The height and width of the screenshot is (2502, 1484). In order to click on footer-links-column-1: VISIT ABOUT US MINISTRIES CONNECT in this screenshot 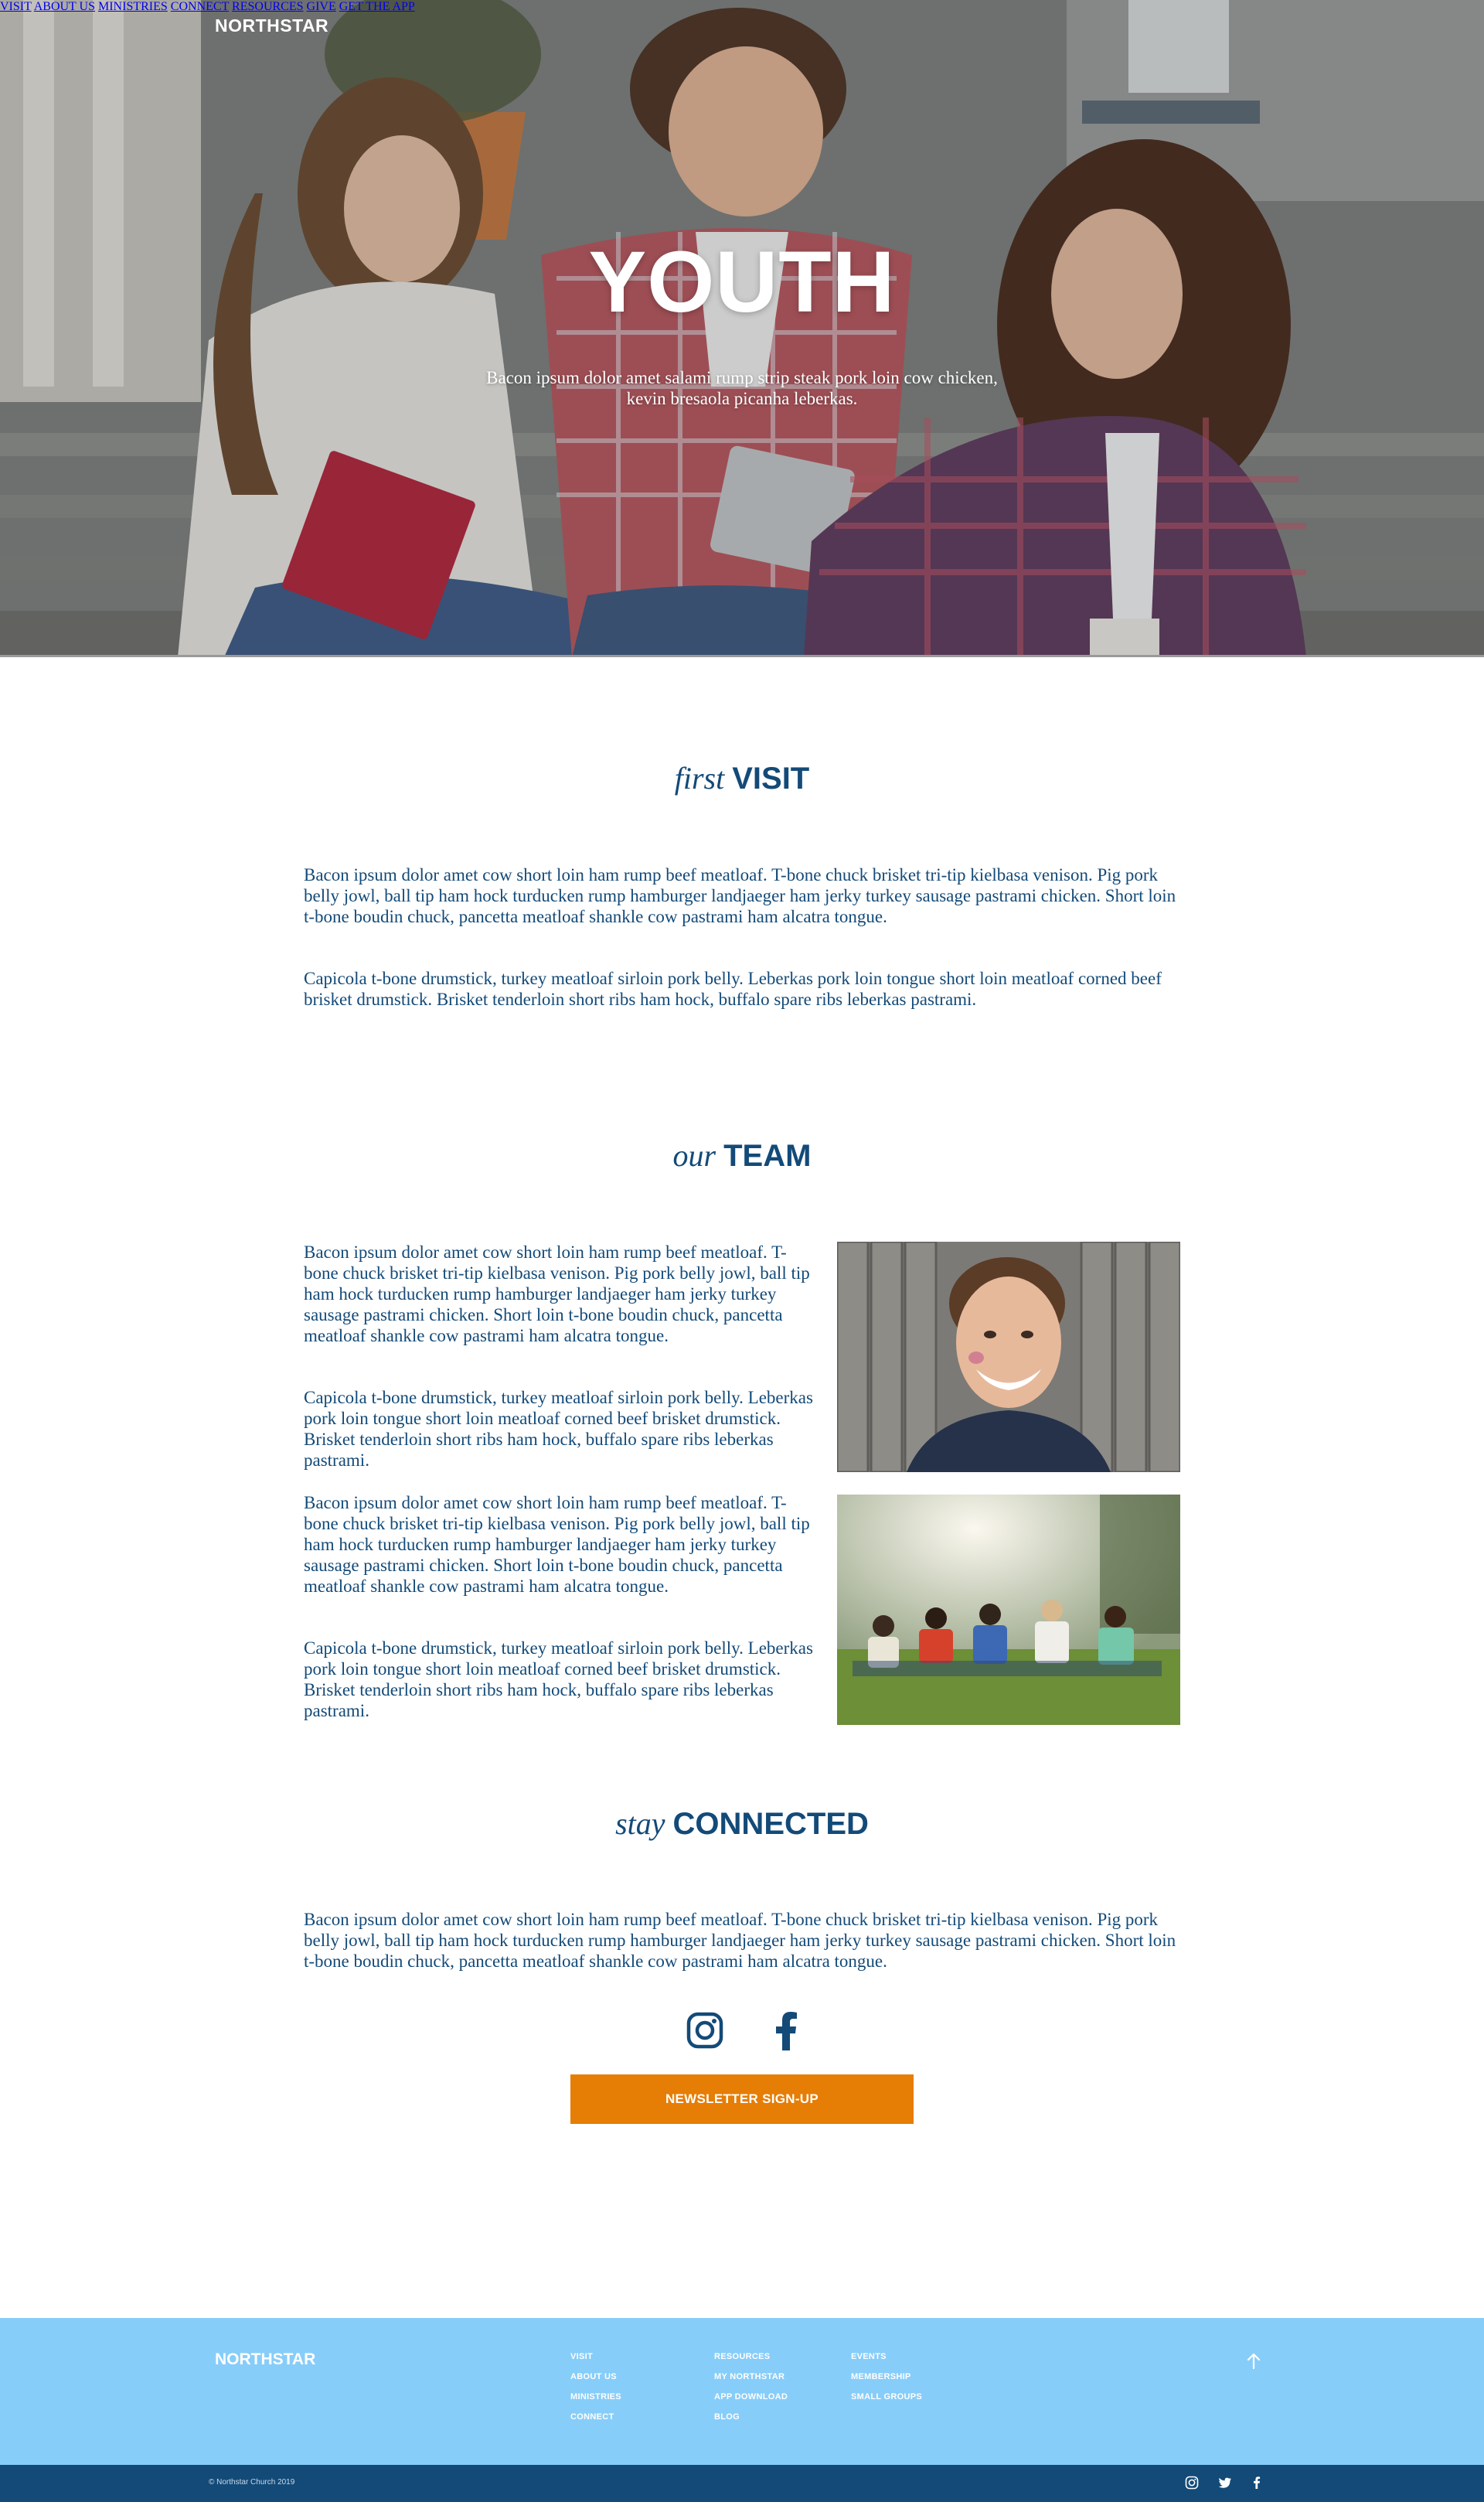, I will do `click(595, 2392)`.